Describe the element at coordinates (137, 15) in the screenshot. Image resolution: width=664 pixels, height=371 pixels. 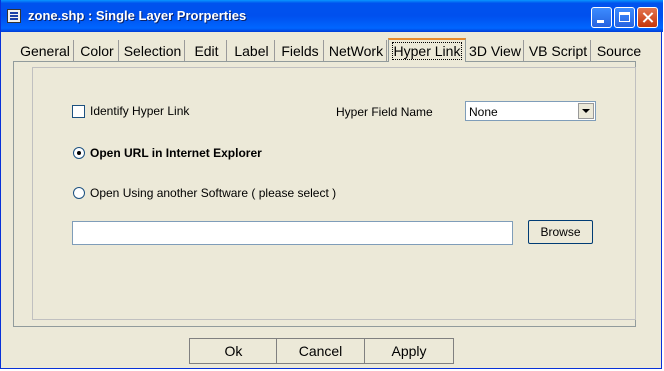
I see `window-title: zone.shp : Single Layer Prorperties` at that location.